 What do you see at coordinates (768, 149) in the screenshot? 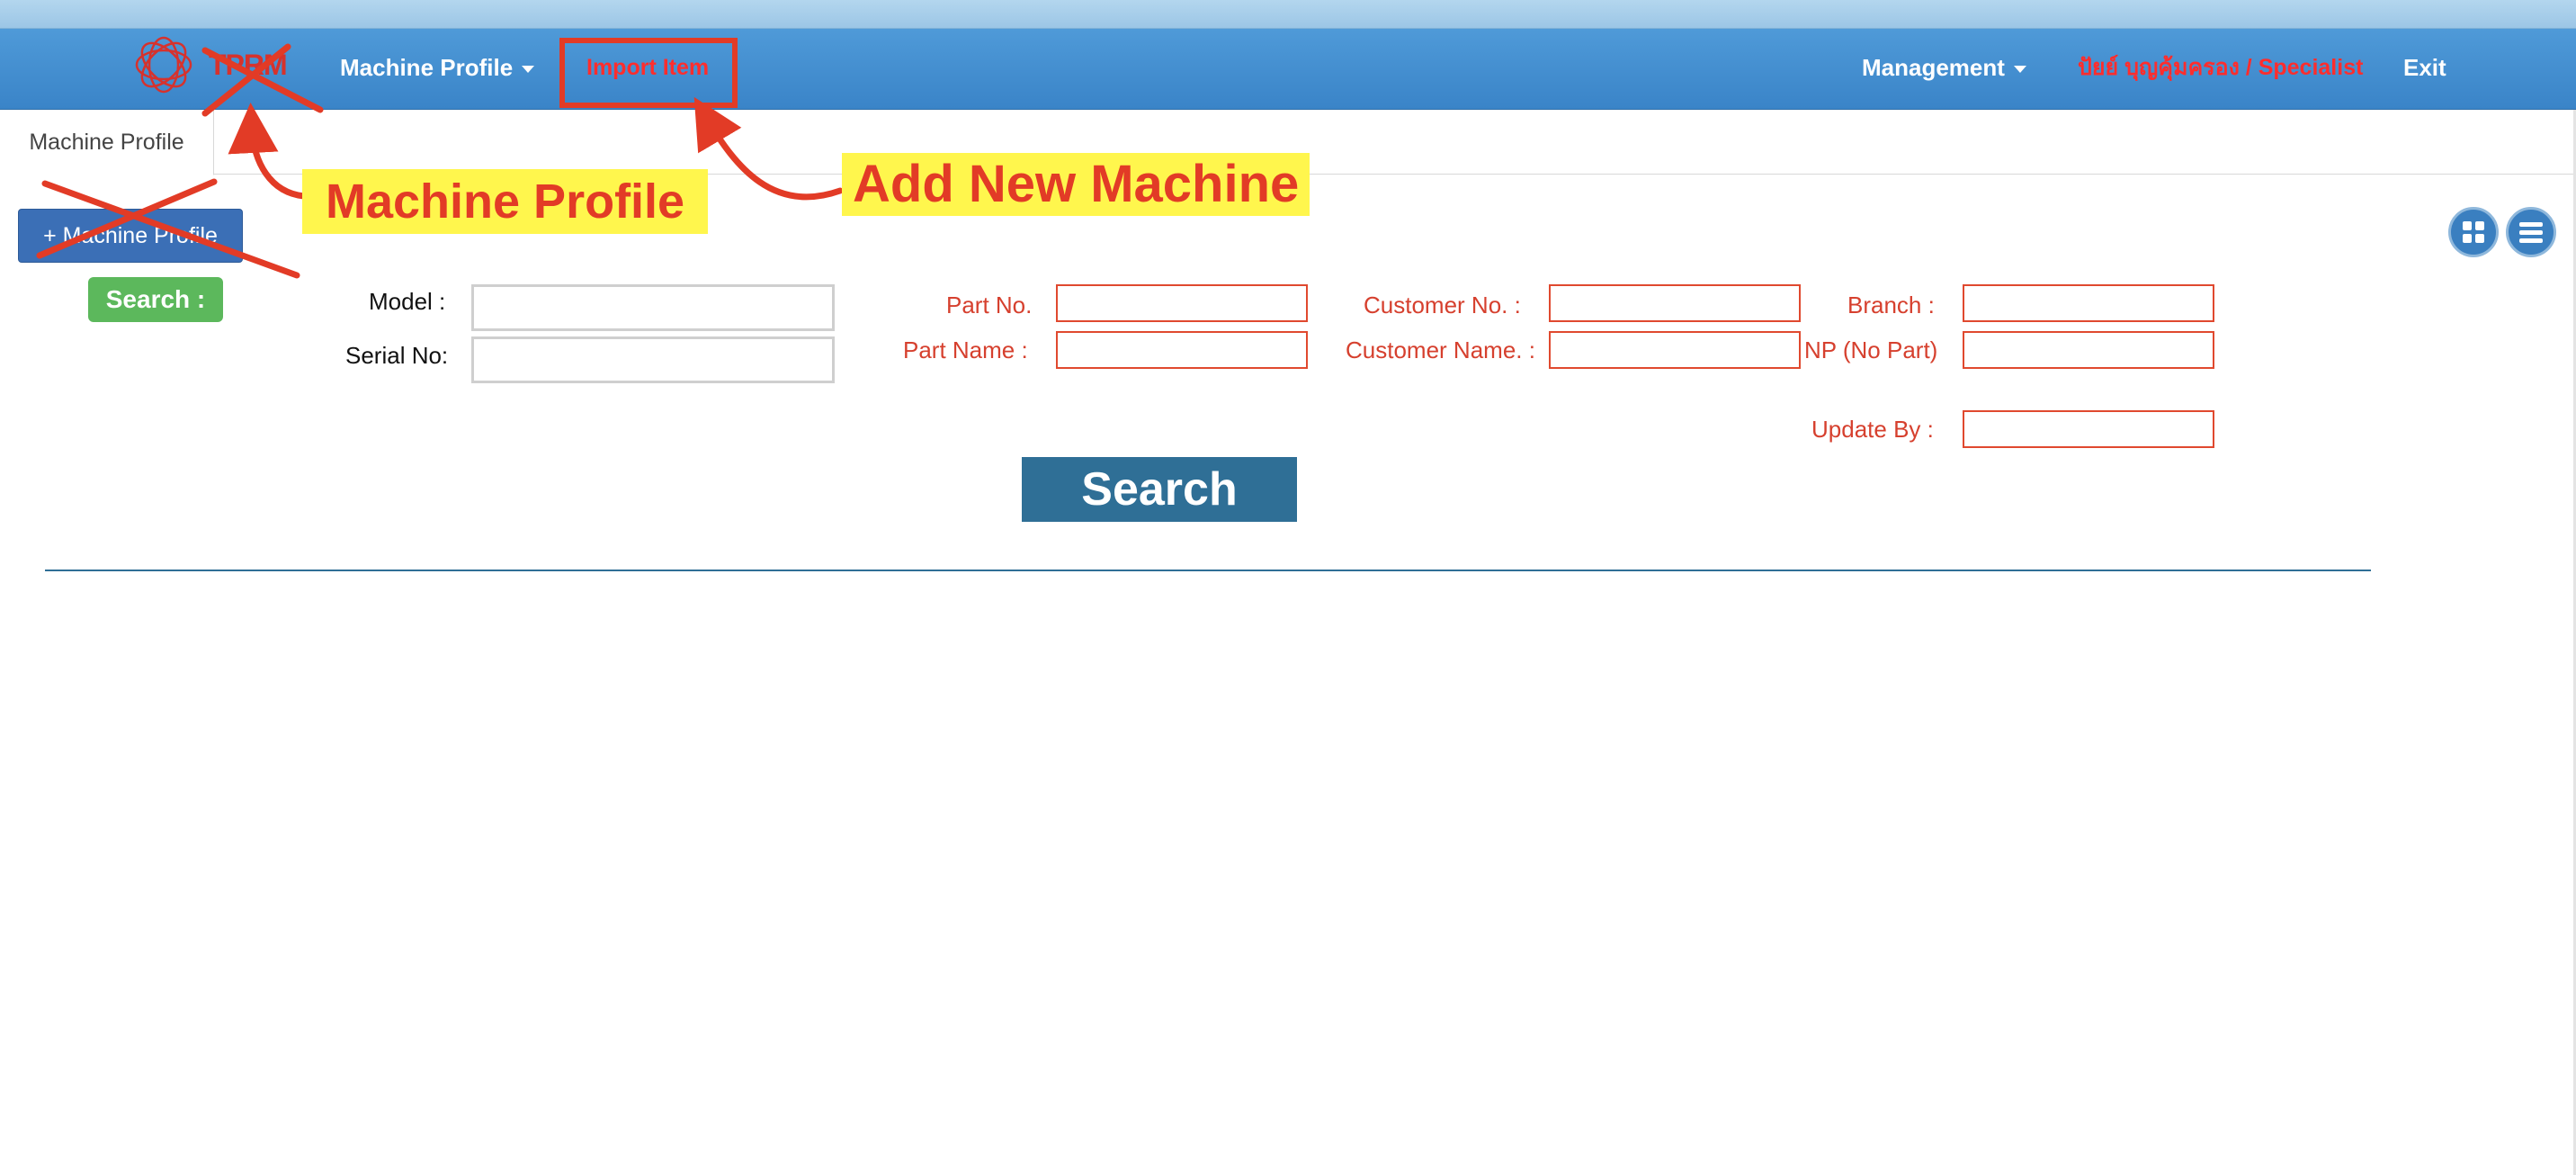
I see `arrow-to-import-item` at bounding box center [768, 149].